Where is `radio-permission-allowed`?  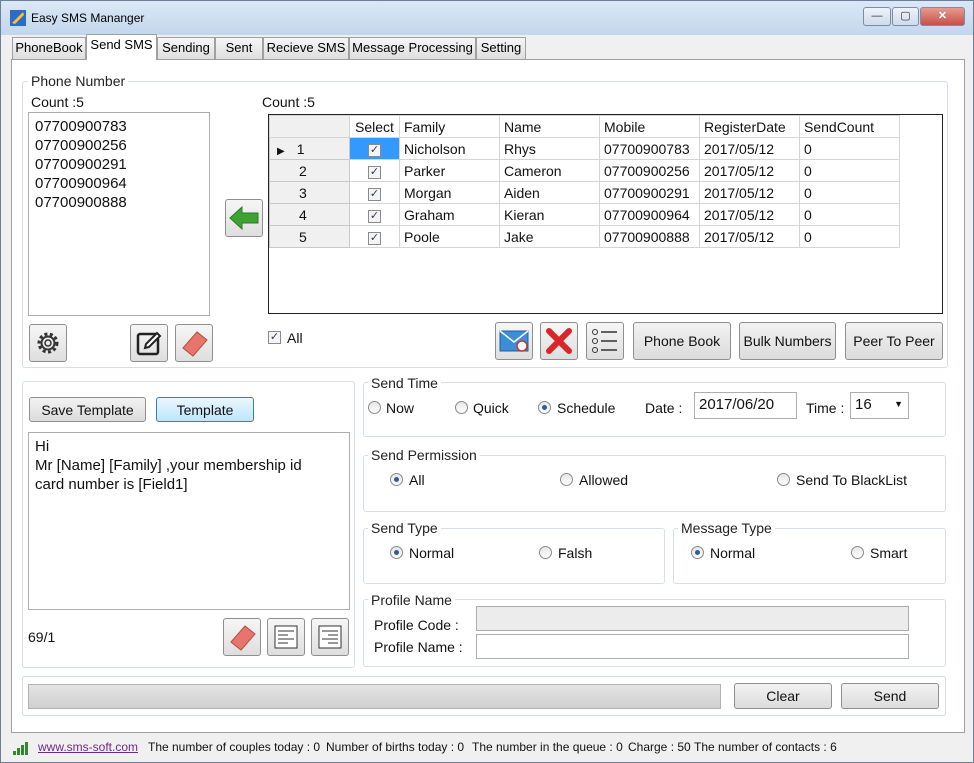
radio-permission-allowed is located at coordinates (566, 479).